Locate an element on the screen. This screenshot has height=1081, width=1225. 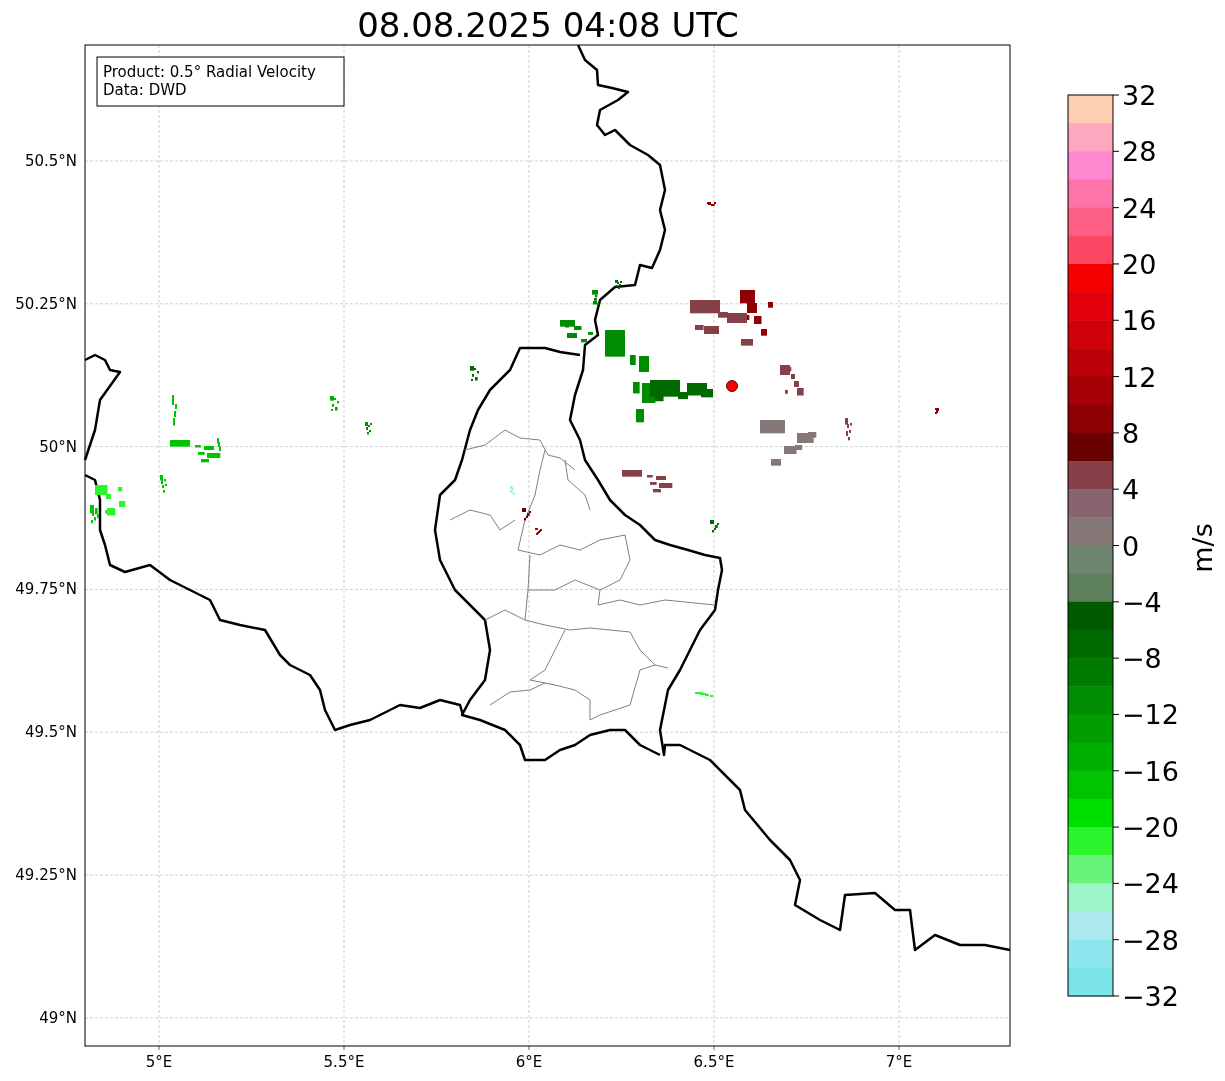
info-text: Data: DWD is located at coordinates (145, 90).